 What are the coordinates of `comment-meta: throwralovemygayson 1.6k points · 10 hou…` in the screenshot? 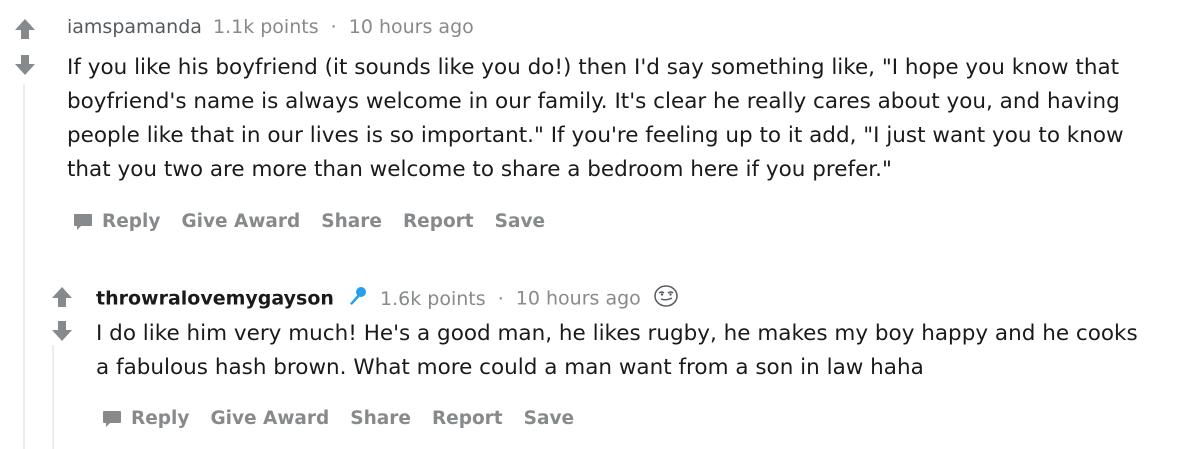 It's located at (387, 299).